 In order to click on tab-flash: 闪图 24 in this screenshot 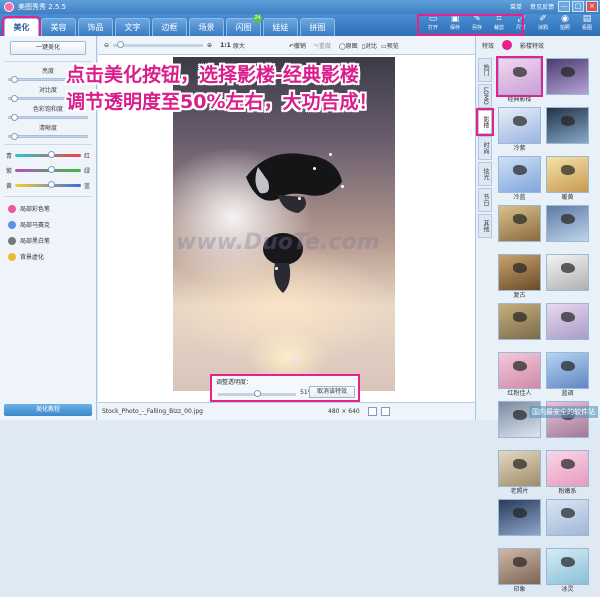, I will do `click(244, 25)`.